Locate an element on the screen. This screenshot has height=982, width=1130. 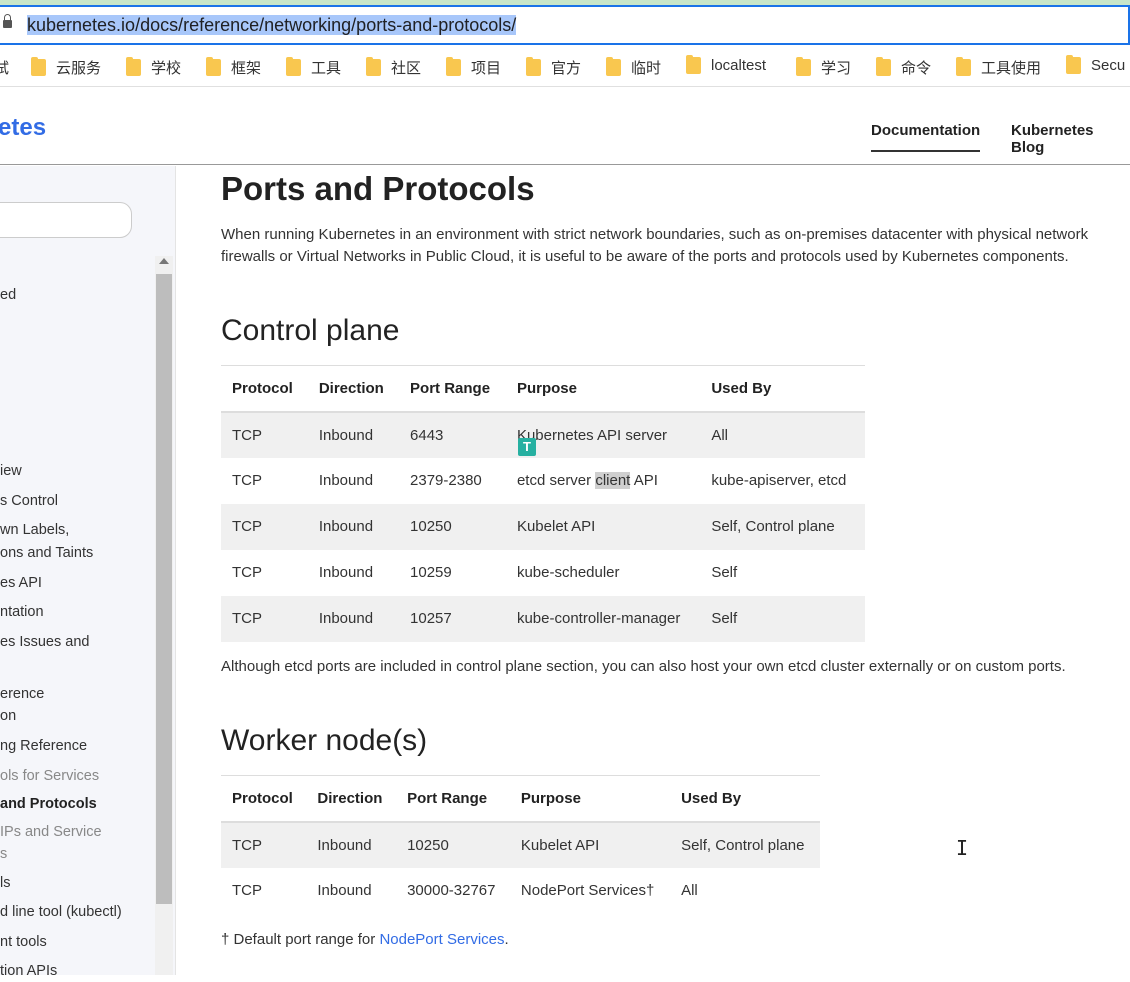
bookmark-item: 框架 is located at coordinates (233, 67).